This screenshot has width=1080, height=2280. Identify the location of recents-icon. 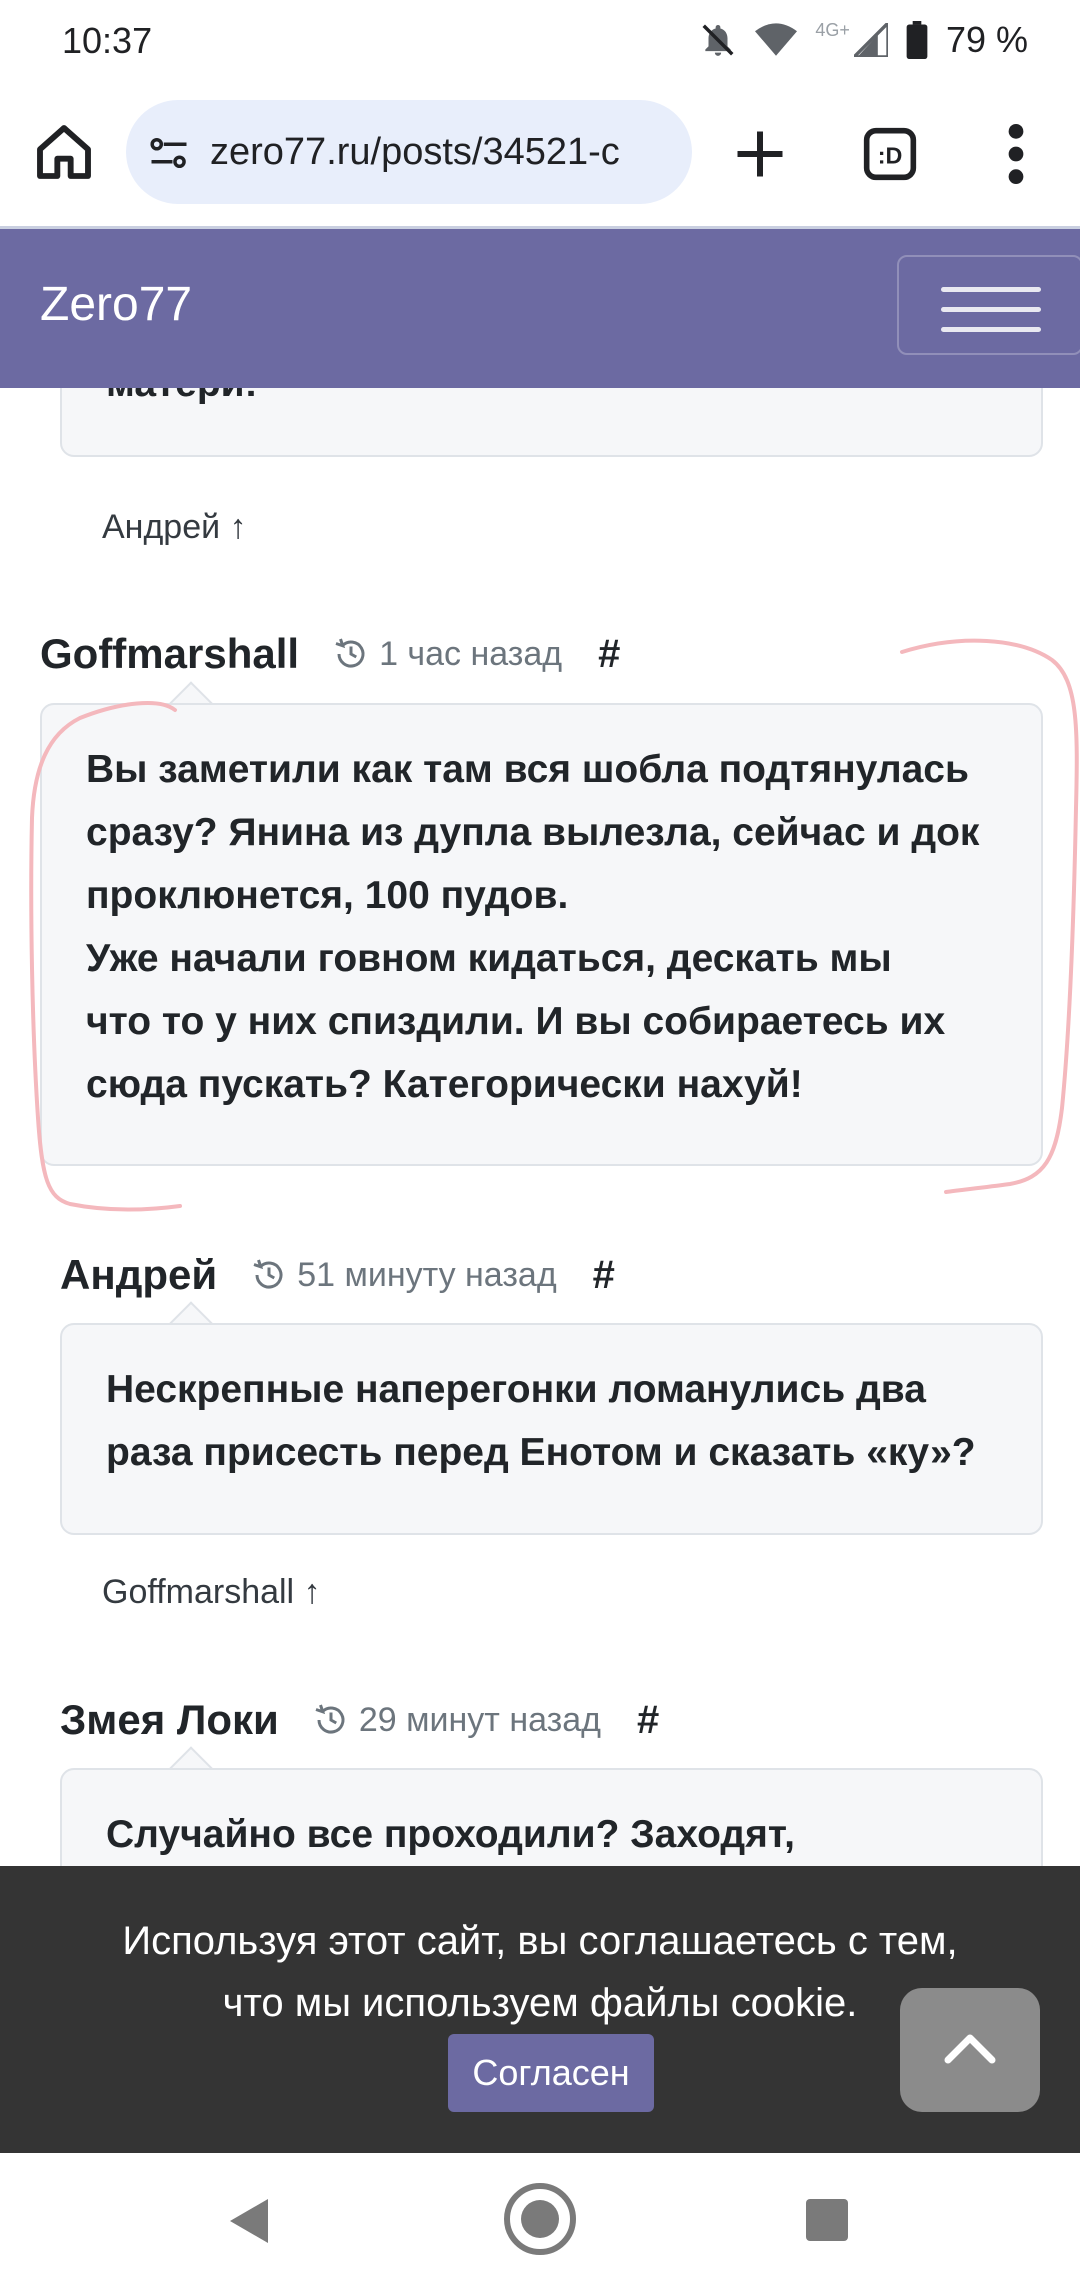
(827, 2220).